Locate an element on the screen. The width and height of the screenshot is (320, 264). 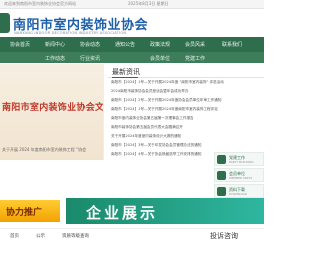
banner-headline: 南阳市室内装饰业协会文件 is located at coordinates (53, 108).